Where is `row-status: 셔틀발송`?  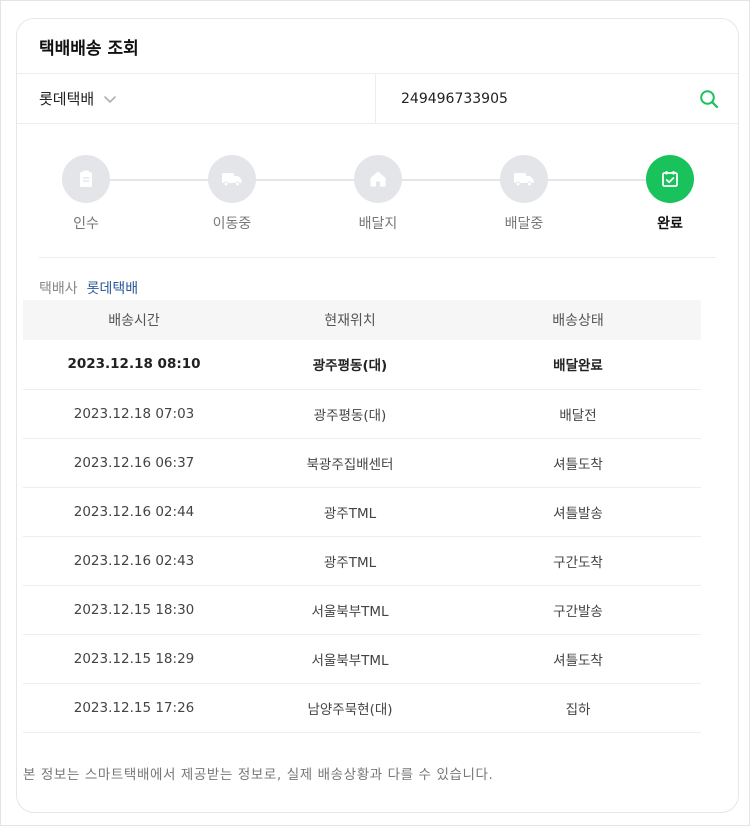
row-status: 셔틀발송 is located at coordinates (578, 512).